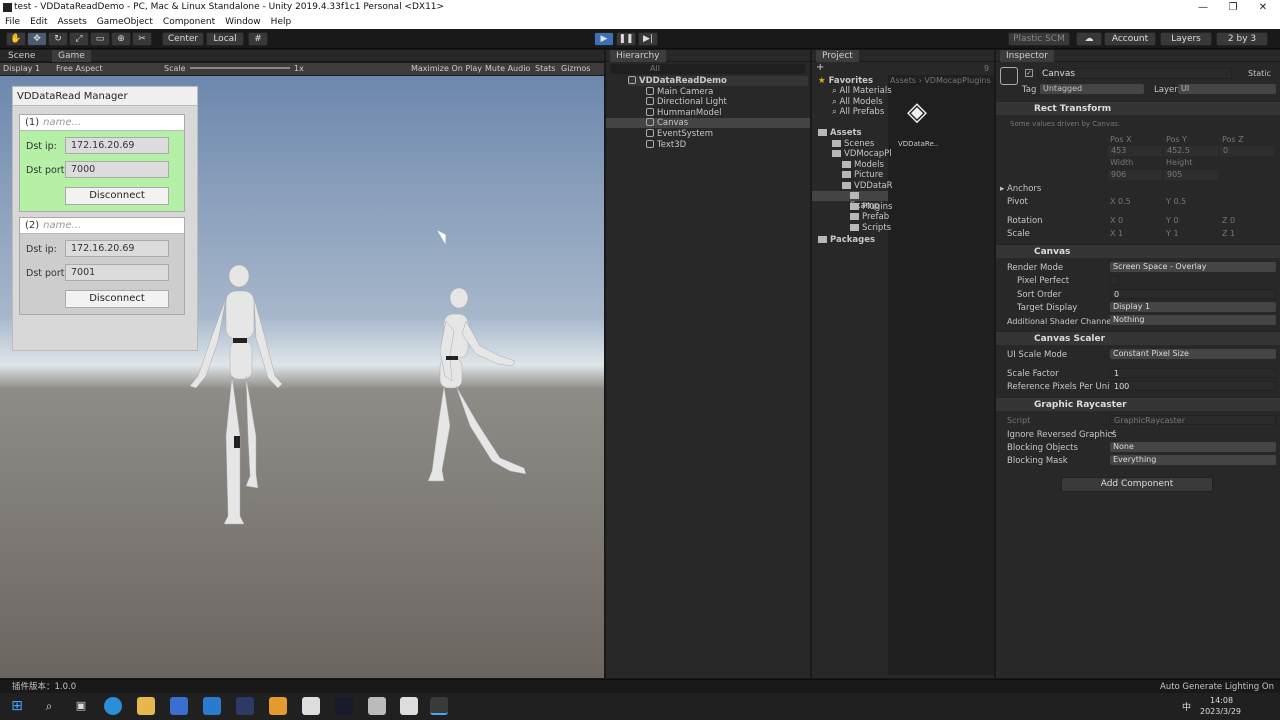  Describe the element at coordinates (850, 201) in the screenshot. I see `folder-item-selected: Examp` at that location.